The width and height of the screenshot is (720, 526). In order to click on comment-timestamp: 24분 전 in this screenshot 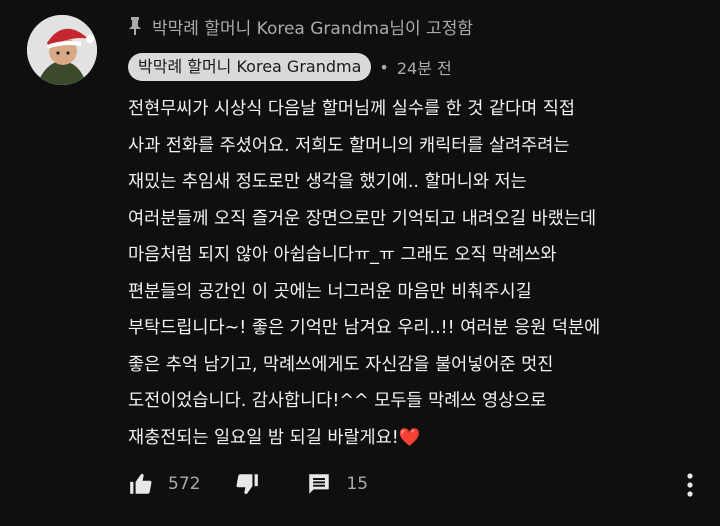, I will do `click(424, 67)`.